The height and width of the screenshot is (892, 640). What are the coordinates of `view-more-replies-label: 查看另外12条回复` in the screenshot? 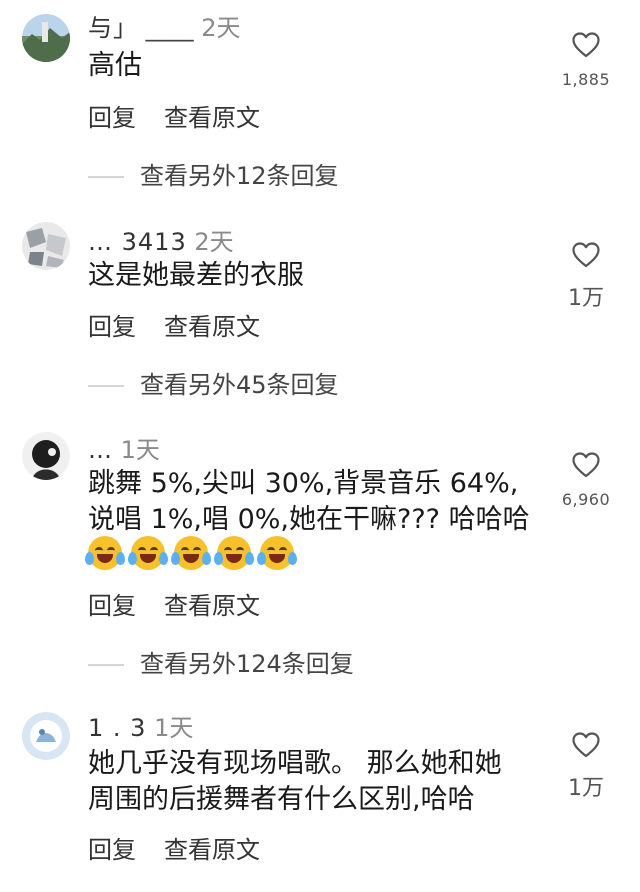 It's located at (239, 176).